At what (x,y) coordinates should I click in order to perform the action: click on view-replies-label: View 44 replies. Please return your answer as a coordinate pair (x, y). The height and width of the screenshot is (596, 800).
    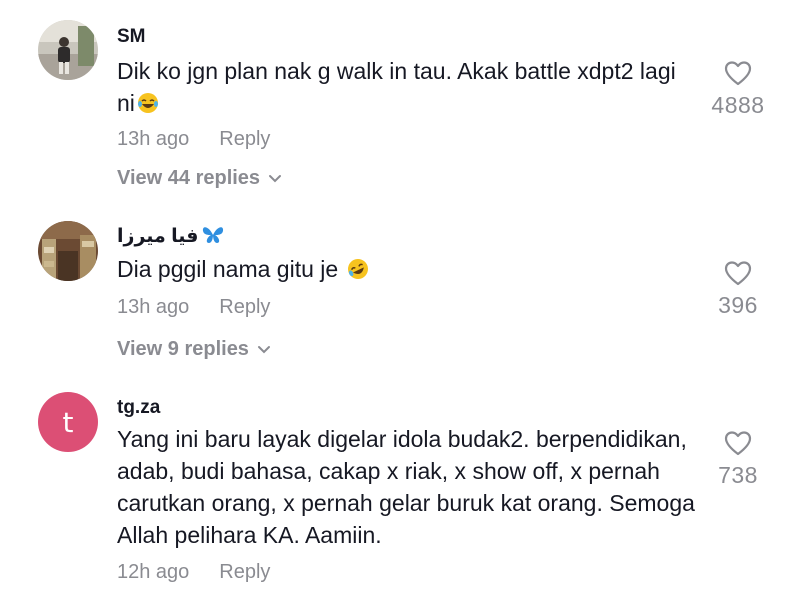
    Looking at the image, I should click on (189, 178).